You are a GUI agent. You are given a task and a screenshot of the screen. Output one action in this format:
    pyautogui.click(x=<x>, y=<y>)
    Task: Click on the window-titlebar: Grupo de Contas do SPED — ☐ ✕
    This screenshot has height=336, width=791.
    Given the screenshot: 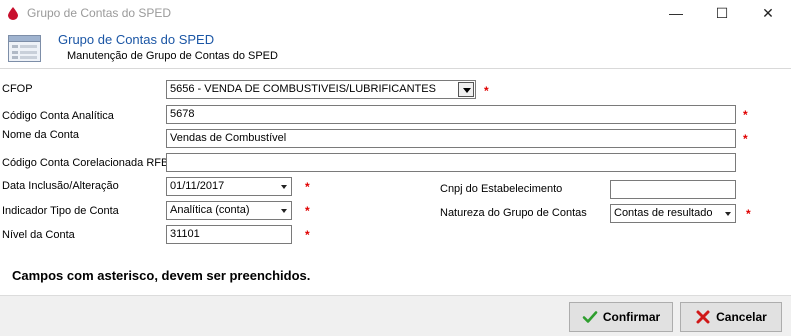 What is the action you would take?
    pyautogui.click(x=395, y=13)
    